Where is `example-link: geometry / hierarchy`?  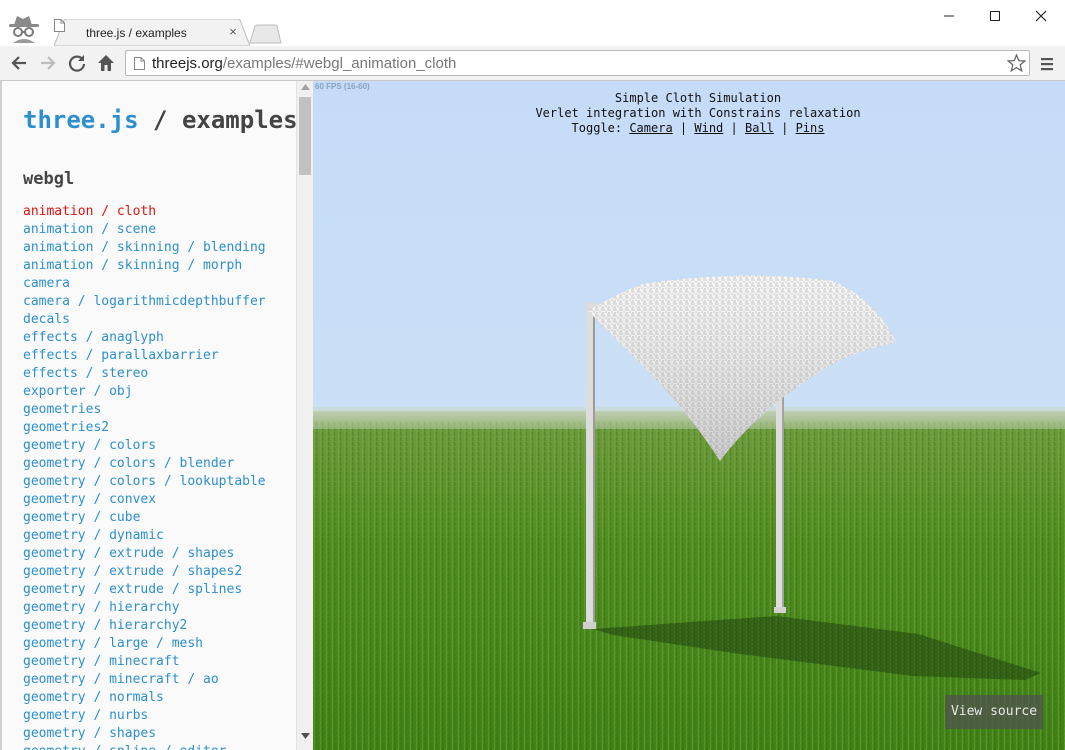
example-link: geometry / hierarchy is located at coordinates (144, 608).